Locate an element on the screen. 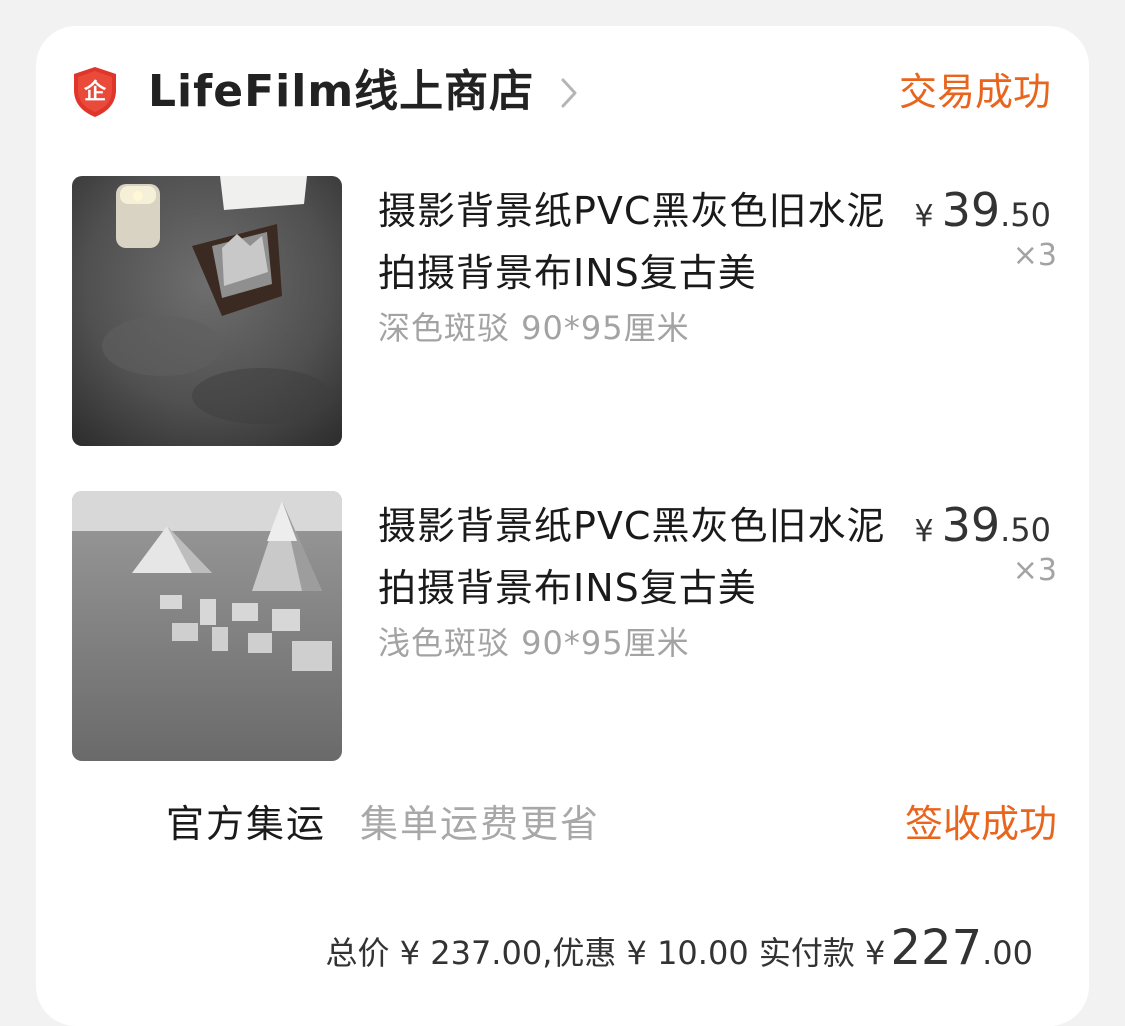  shop-name: LifeFilm线上商店 is located at coordinates (341, 92).